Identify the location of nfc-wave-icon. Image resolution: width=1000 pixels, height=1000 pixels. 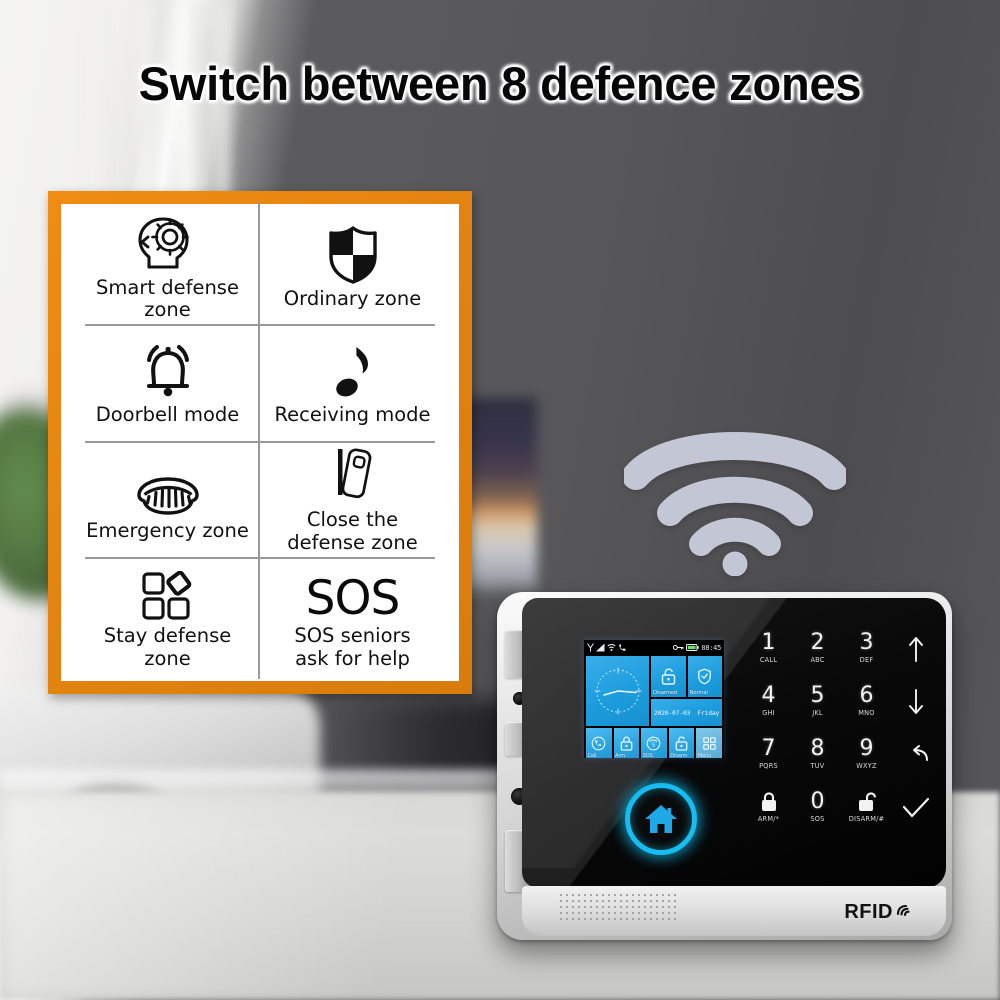
(903, 910).